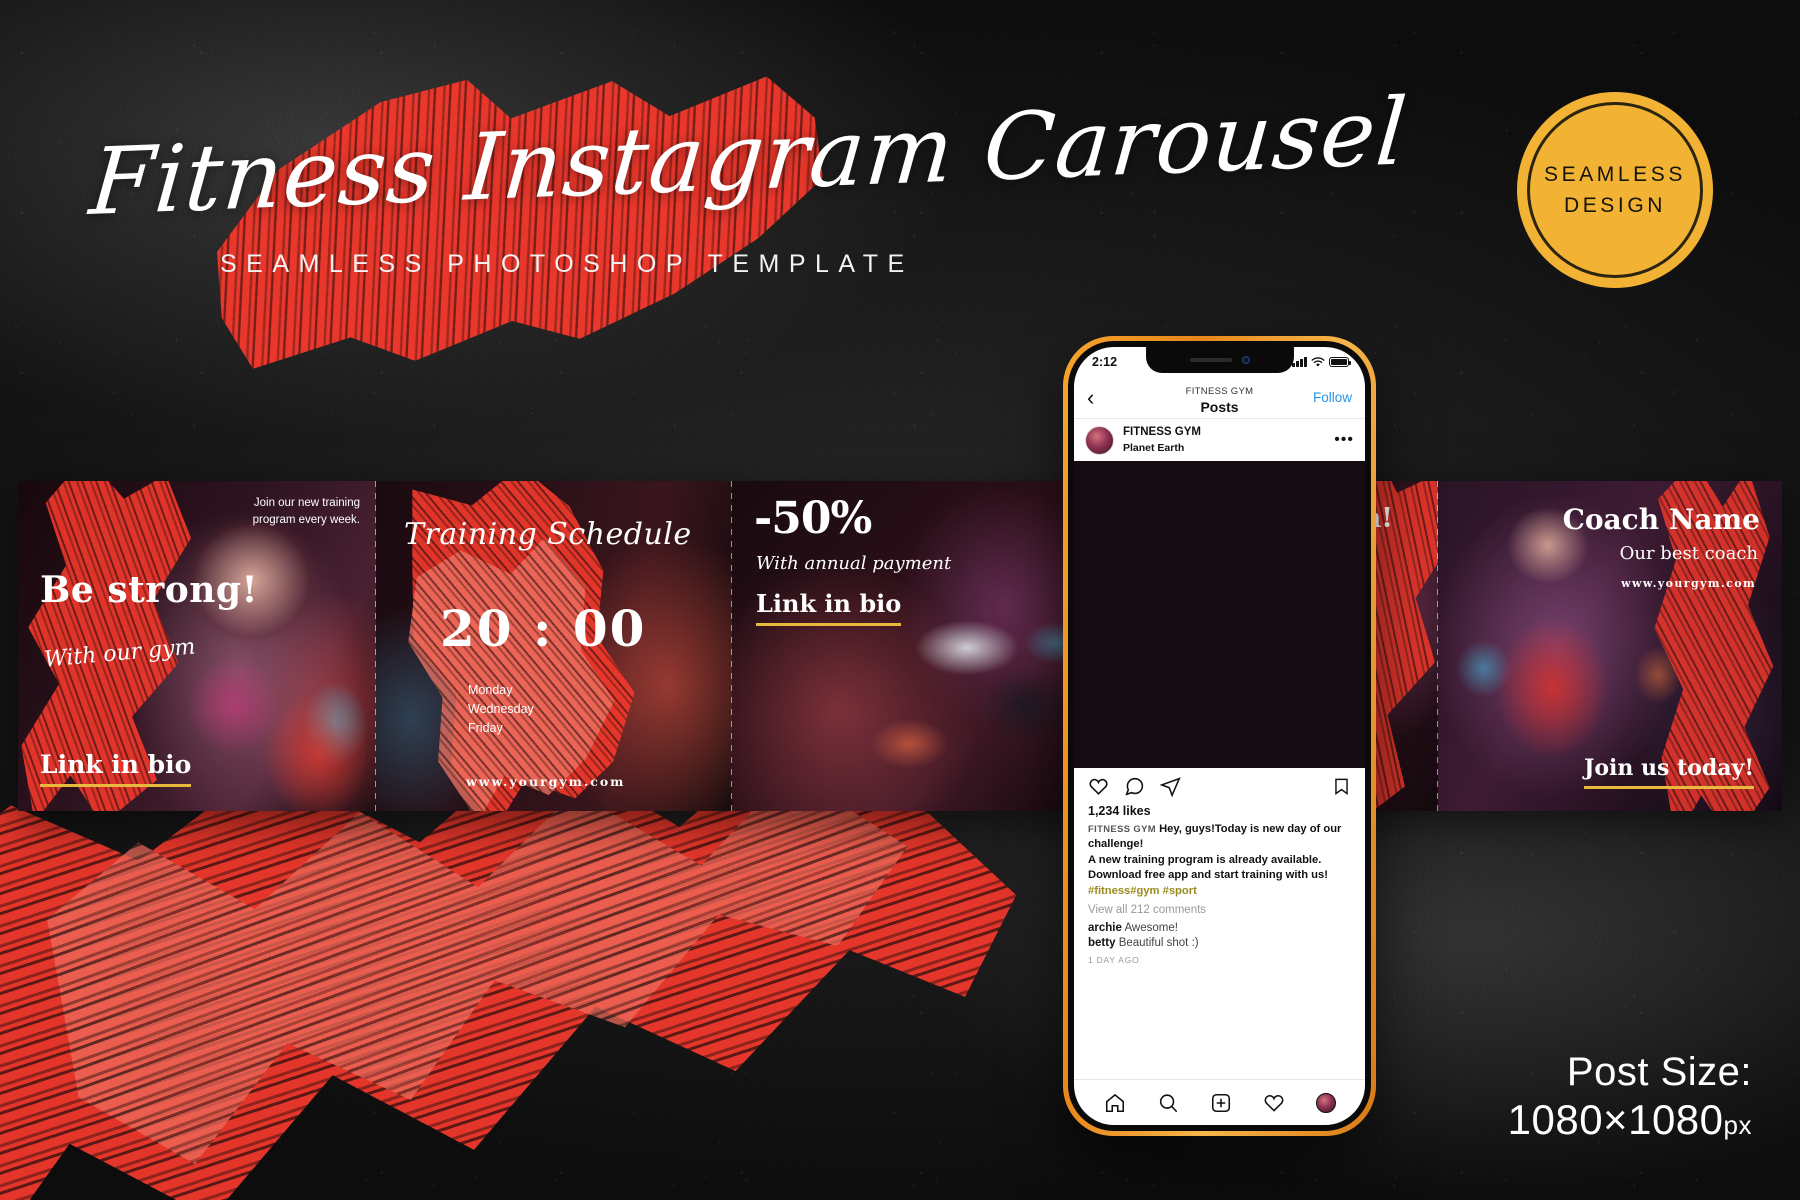  I want to click on post-timestamp: 1 DAY AGO, so click(1114, 960).